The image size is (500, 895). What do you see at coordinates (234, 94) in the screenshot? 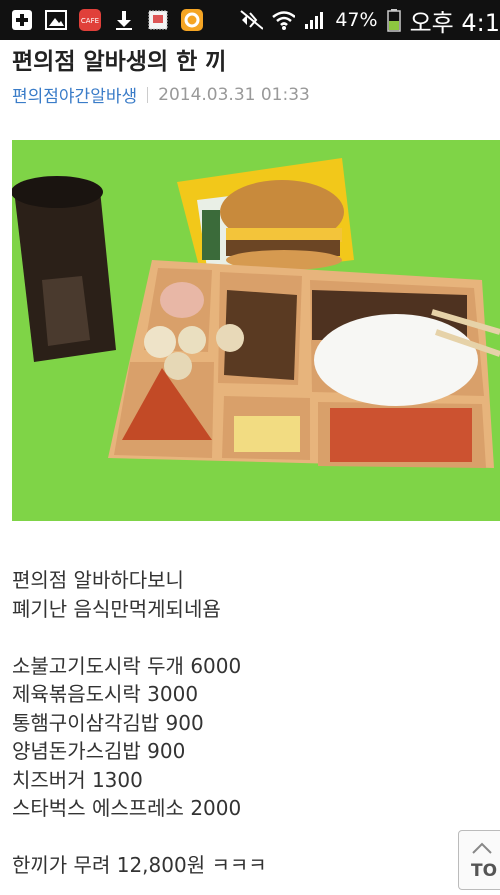
I see `post-date: 2014.03.31 01:33` at bounding box center [234, 94].